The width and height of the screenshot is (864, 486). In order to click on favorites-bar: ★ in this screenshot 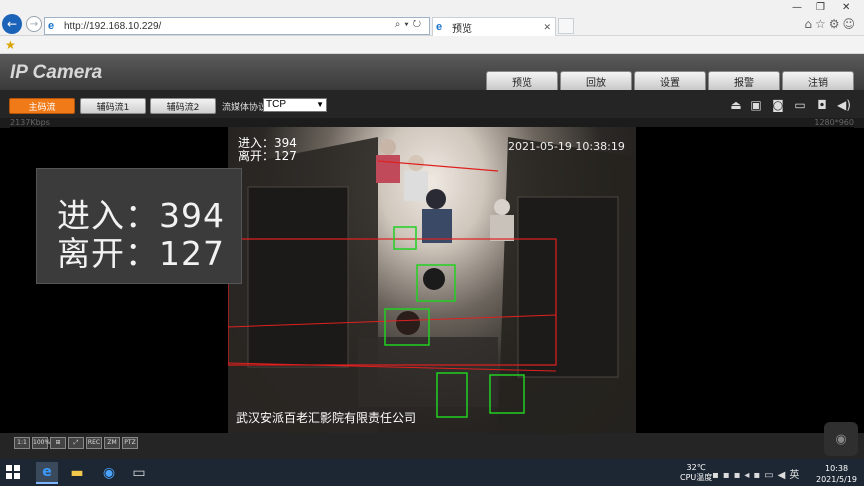, I will do `click(432, 45)`.